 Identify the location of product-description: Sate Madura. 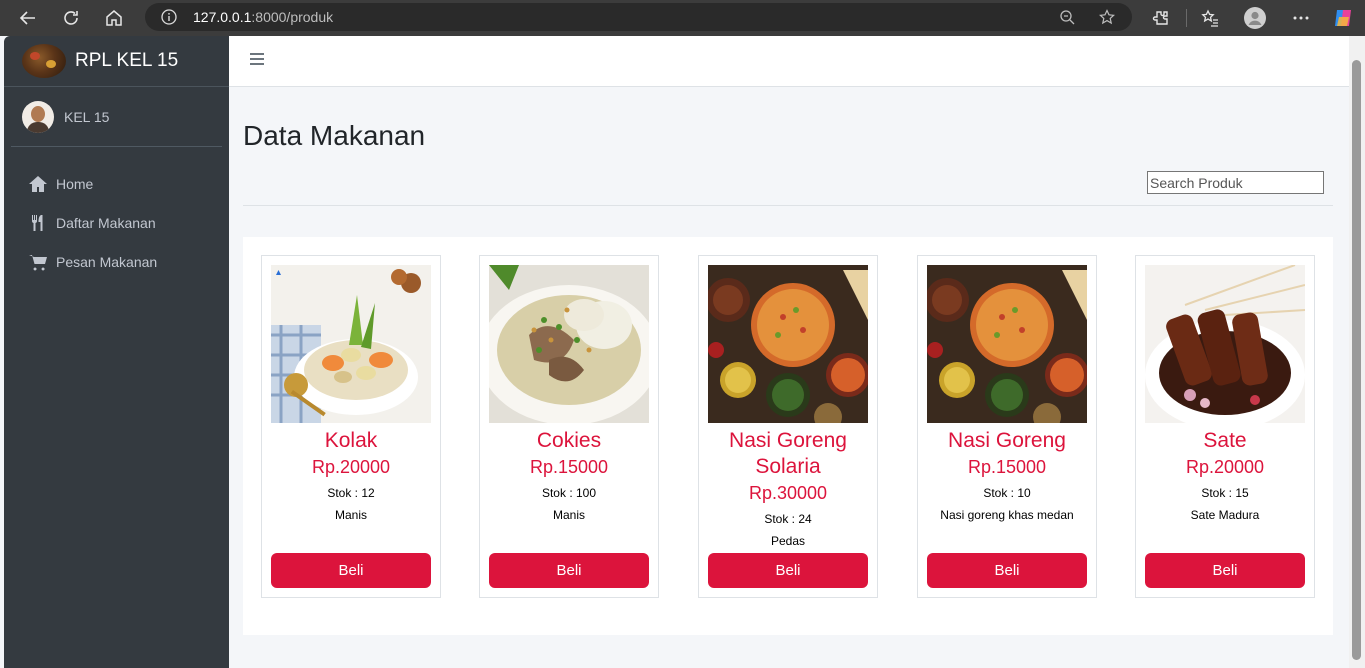
(1225, 515).